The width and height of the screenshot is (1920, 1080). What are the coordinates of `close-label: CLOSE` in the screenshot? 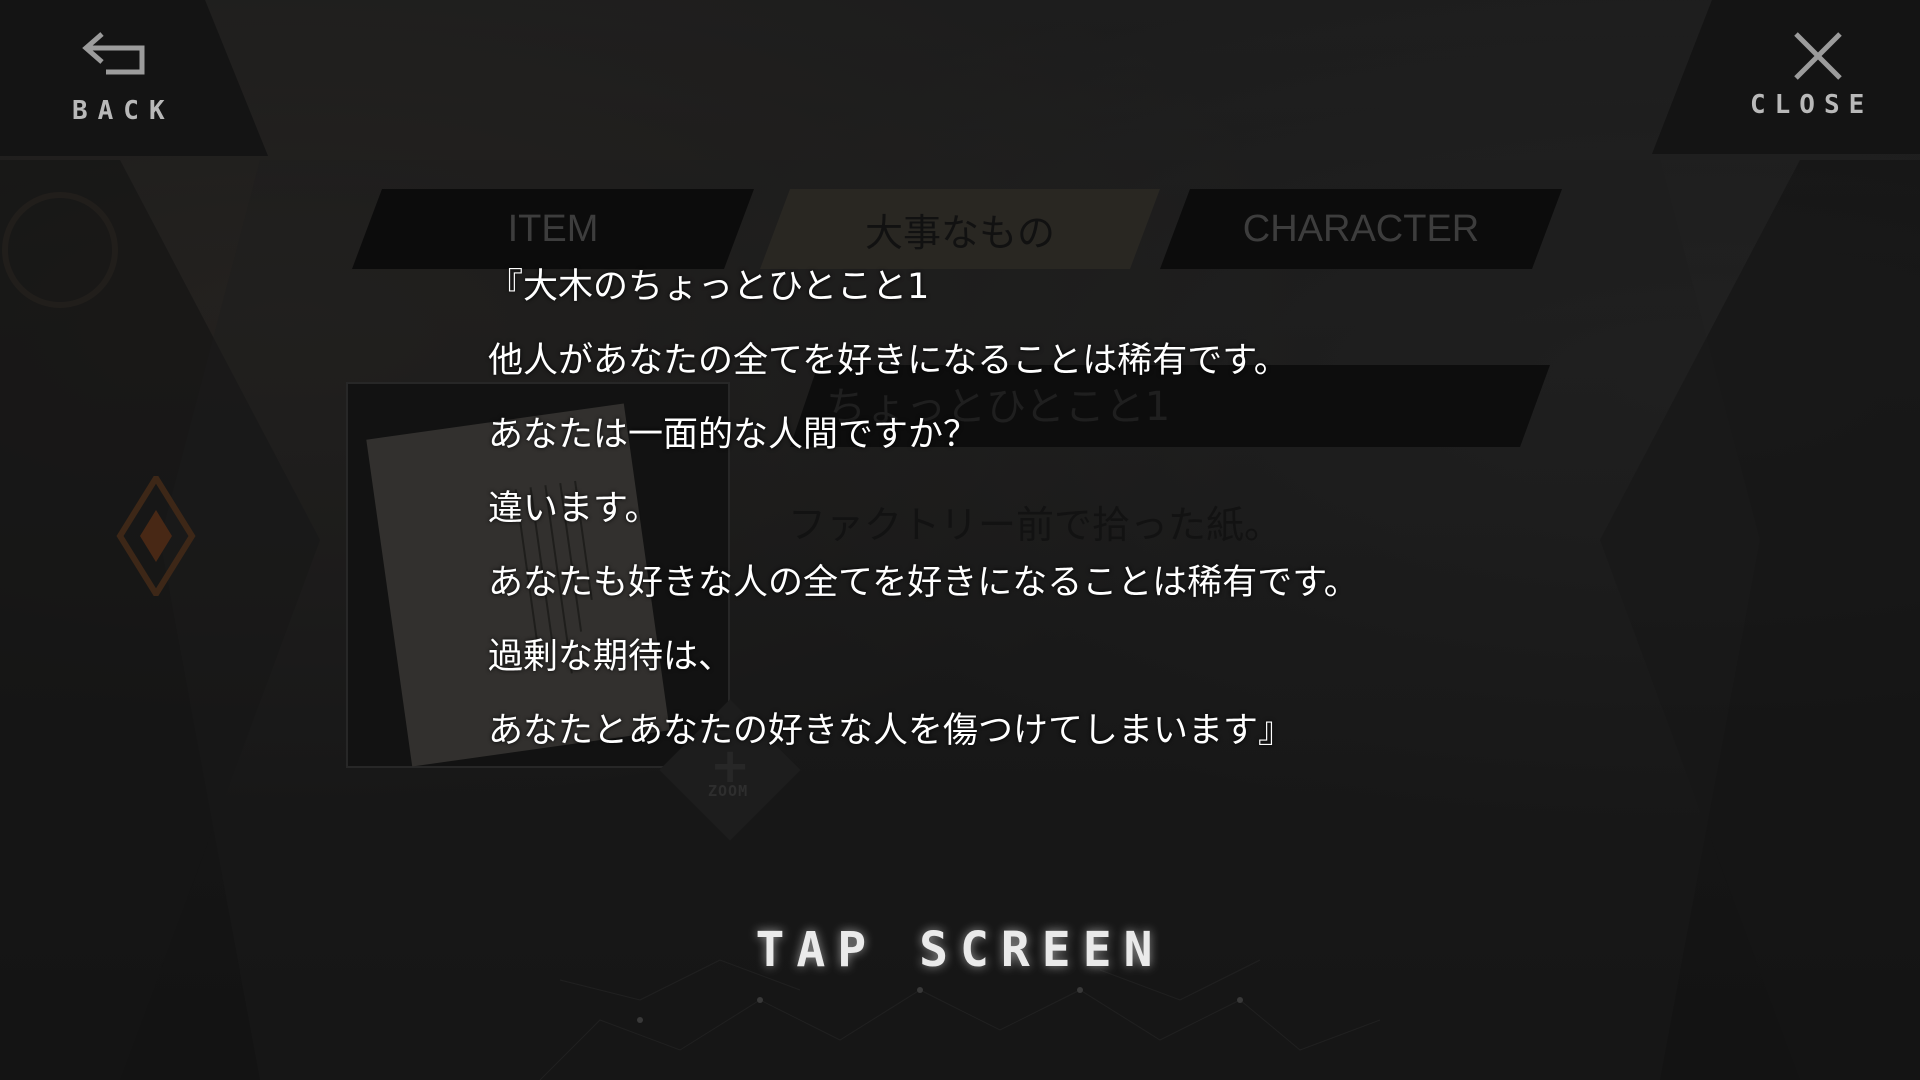 It's located at (1812, 105).